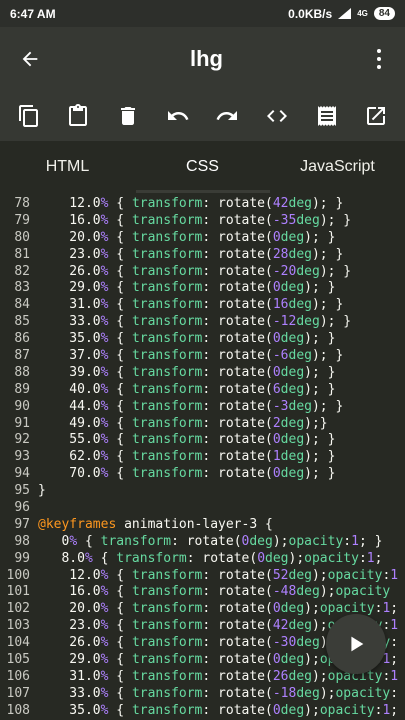 The width and height of the screenshot is (405, 720). I want to click on language-tabs: HTML CSS JavaScript, so click(202, 167).